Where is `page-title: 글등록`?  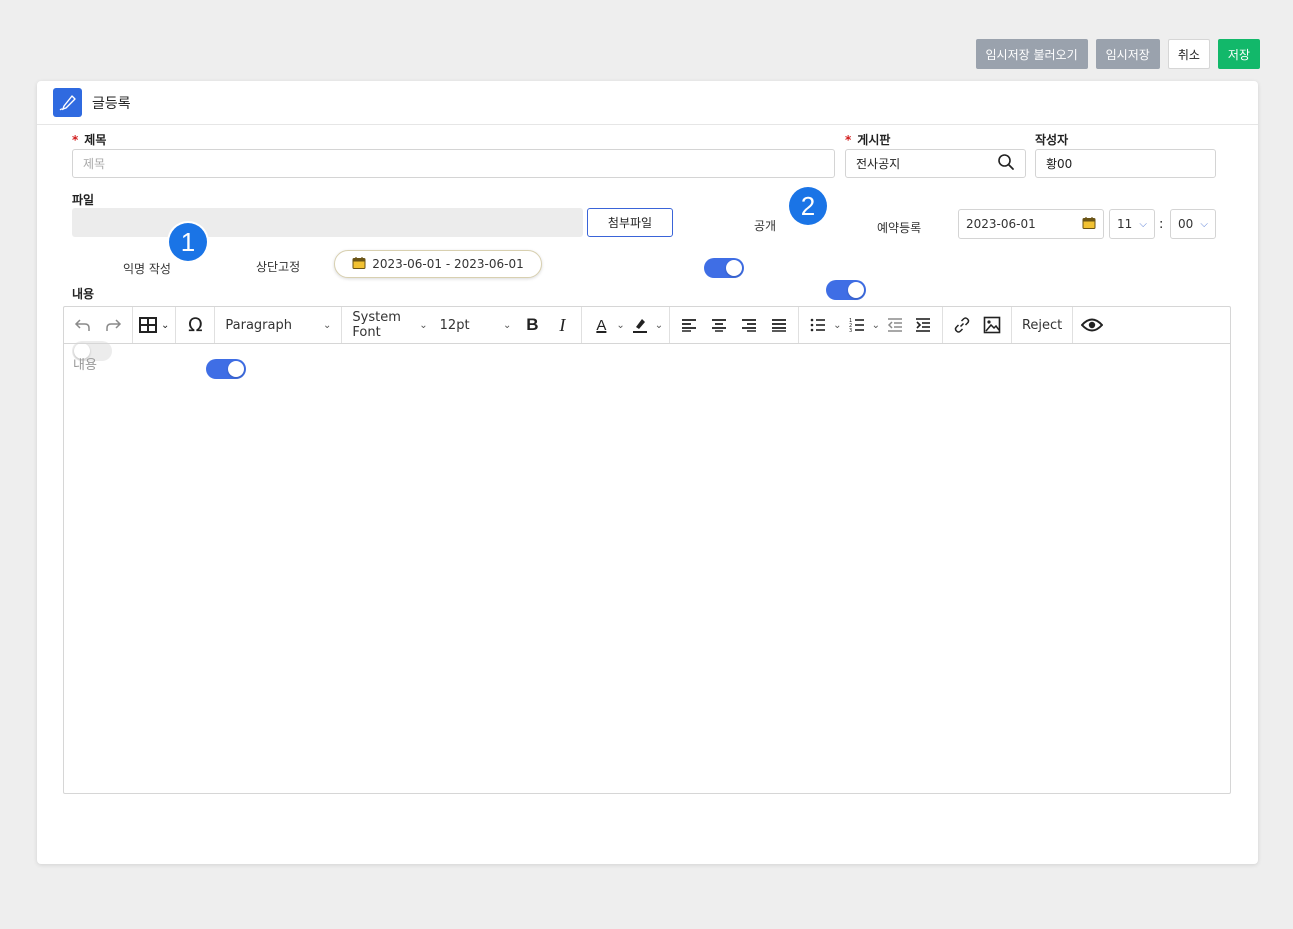 page-title: 글등록 is located at coordinates (111, 103).